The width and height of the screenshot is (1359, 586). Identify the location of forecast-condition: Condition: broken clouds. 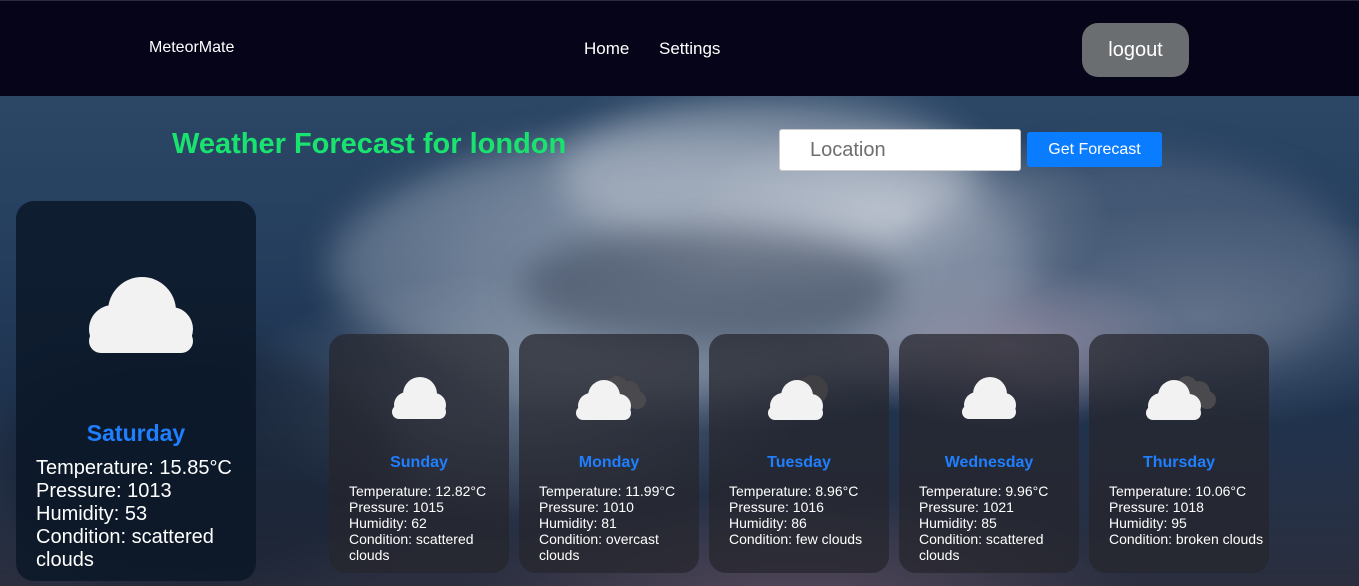
(1186, 539).